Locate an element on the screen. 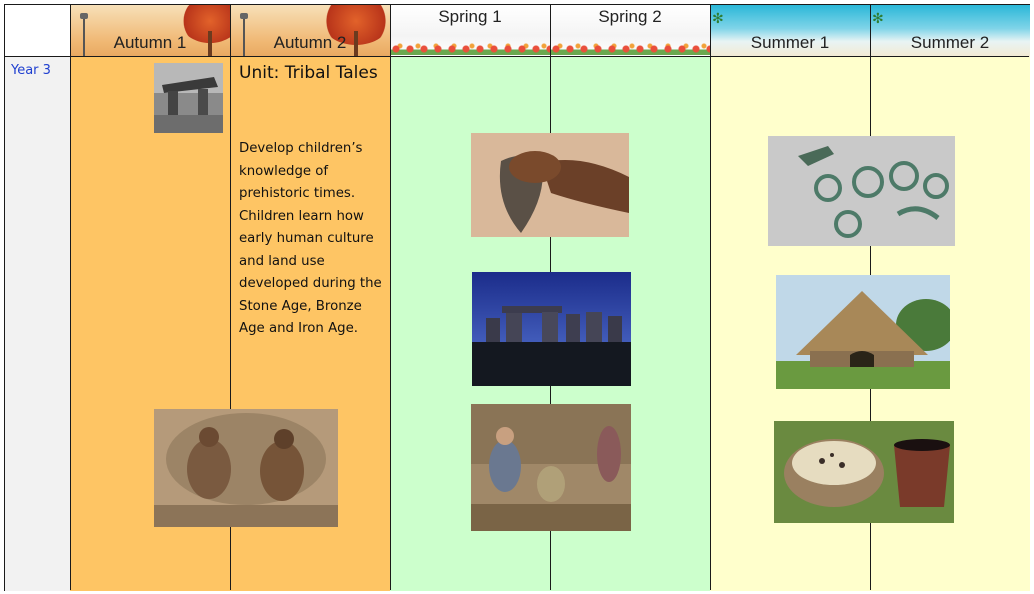 This screenshot has width=1034, height=594. roundhouse-image is located at coordinates (863, 332).